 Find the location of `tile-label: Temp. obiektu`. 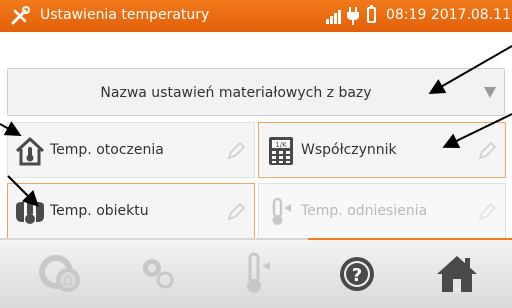

tile-label: Temp. obiektu is located at coordinates (99, 211).